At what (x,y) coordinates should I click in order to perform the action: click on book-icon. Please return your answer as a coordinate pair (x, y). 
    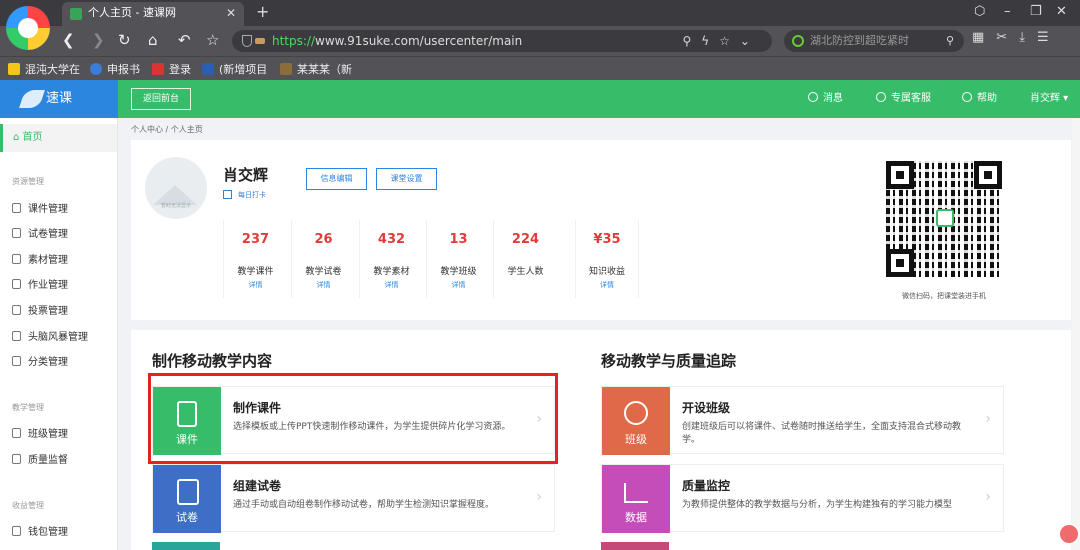
    Looking at the image, I should click on (16, 433).